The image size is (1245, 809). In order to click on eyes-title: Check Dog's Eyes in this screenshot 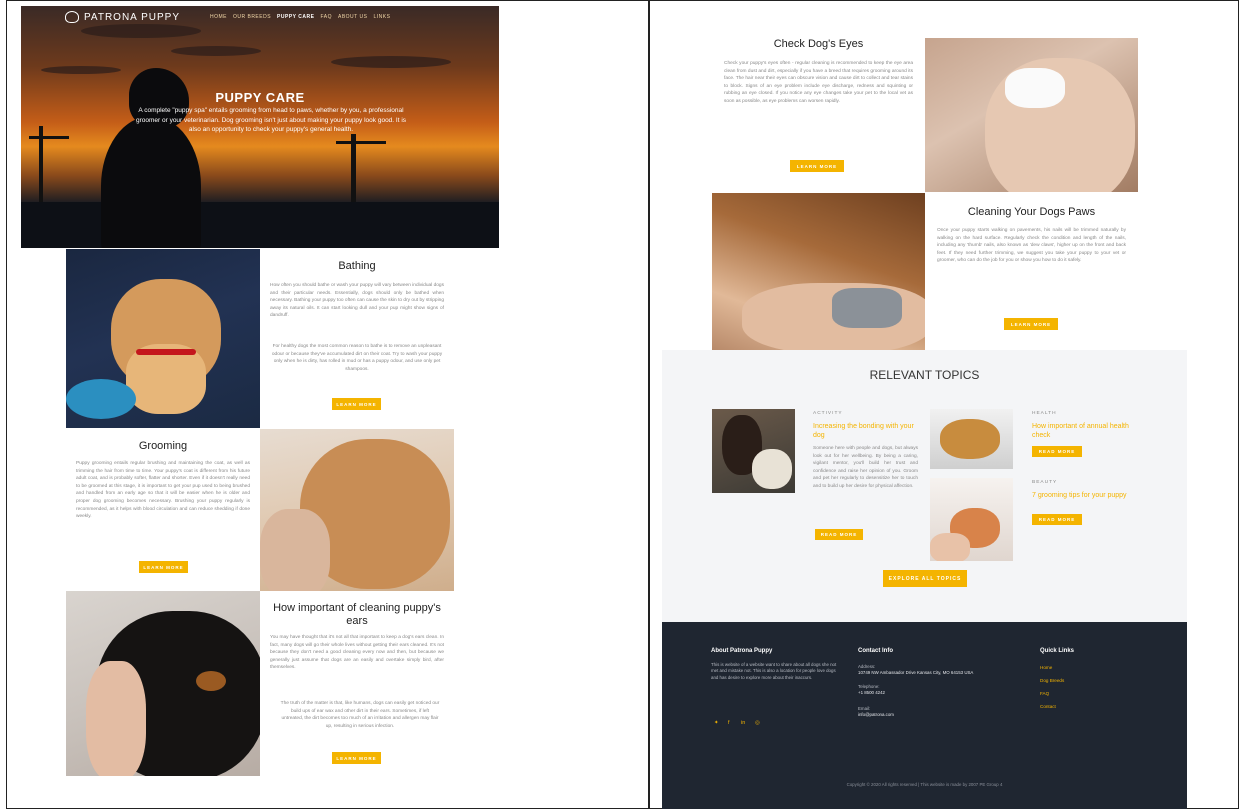, I will do `click(818, 44)`.